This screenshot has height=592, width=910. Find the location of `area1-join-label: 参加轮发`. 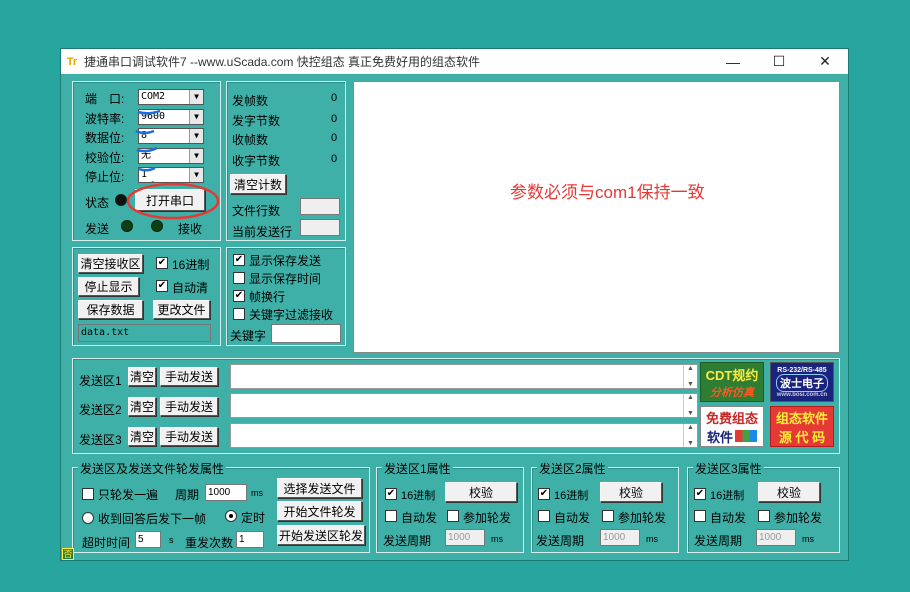

area1-join-label: 参加轮发 is located at coordinates (487, 518).